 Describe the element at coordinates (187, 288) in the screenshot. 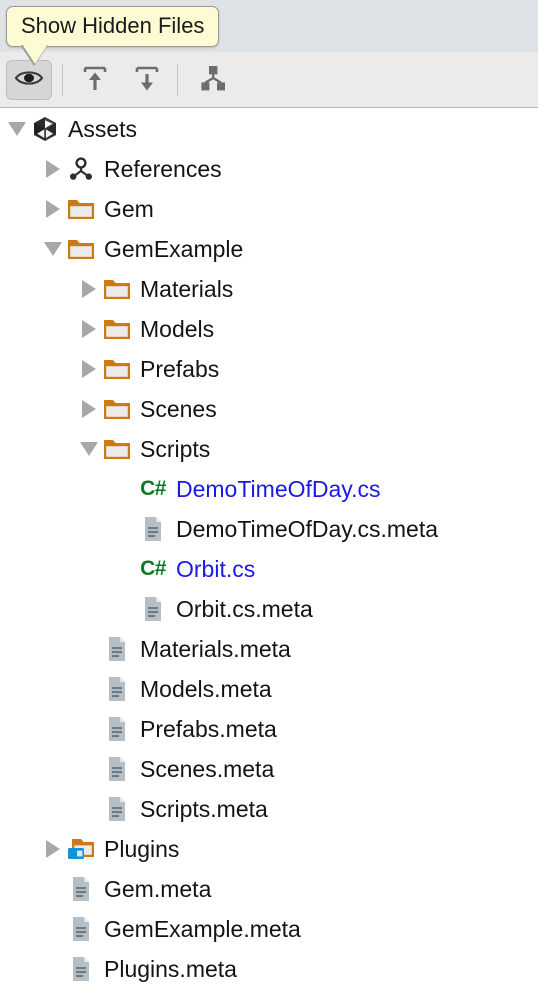

I see `tree-item-label: Materials` at that location.